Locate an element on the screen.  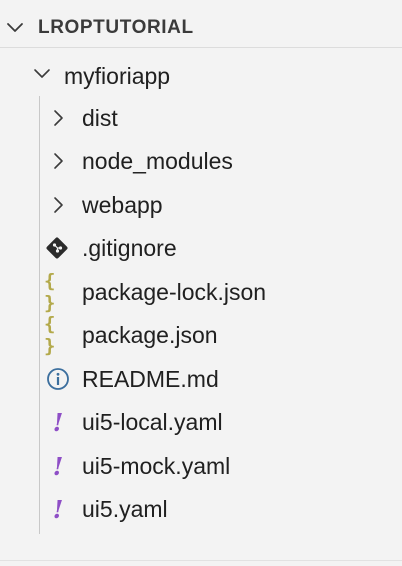
tree-item-label: myfioriapp is located at coordinates (117, 76).